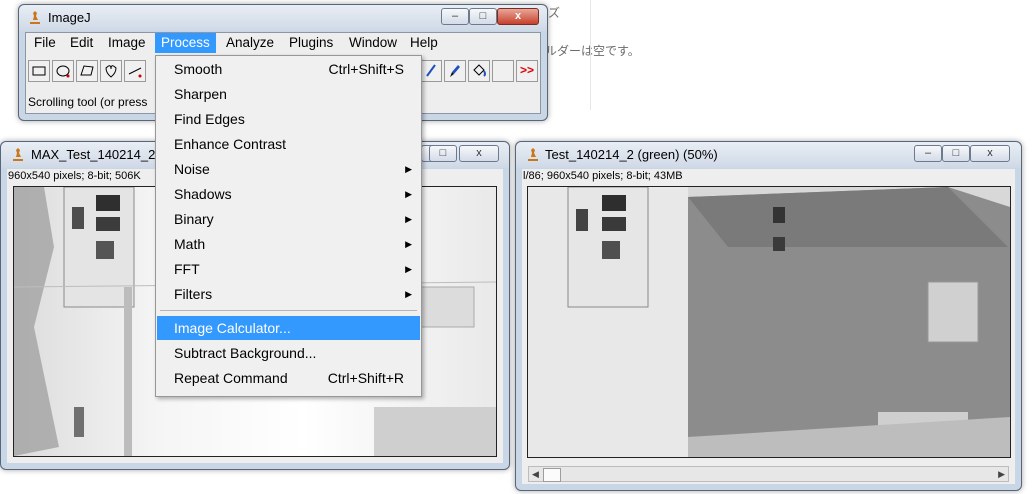 The image size is (1034, 494). What do you see at coordinates (373, 43) in the screenshot?
I see `menu-window: Window` at bounding box center [373, 43].